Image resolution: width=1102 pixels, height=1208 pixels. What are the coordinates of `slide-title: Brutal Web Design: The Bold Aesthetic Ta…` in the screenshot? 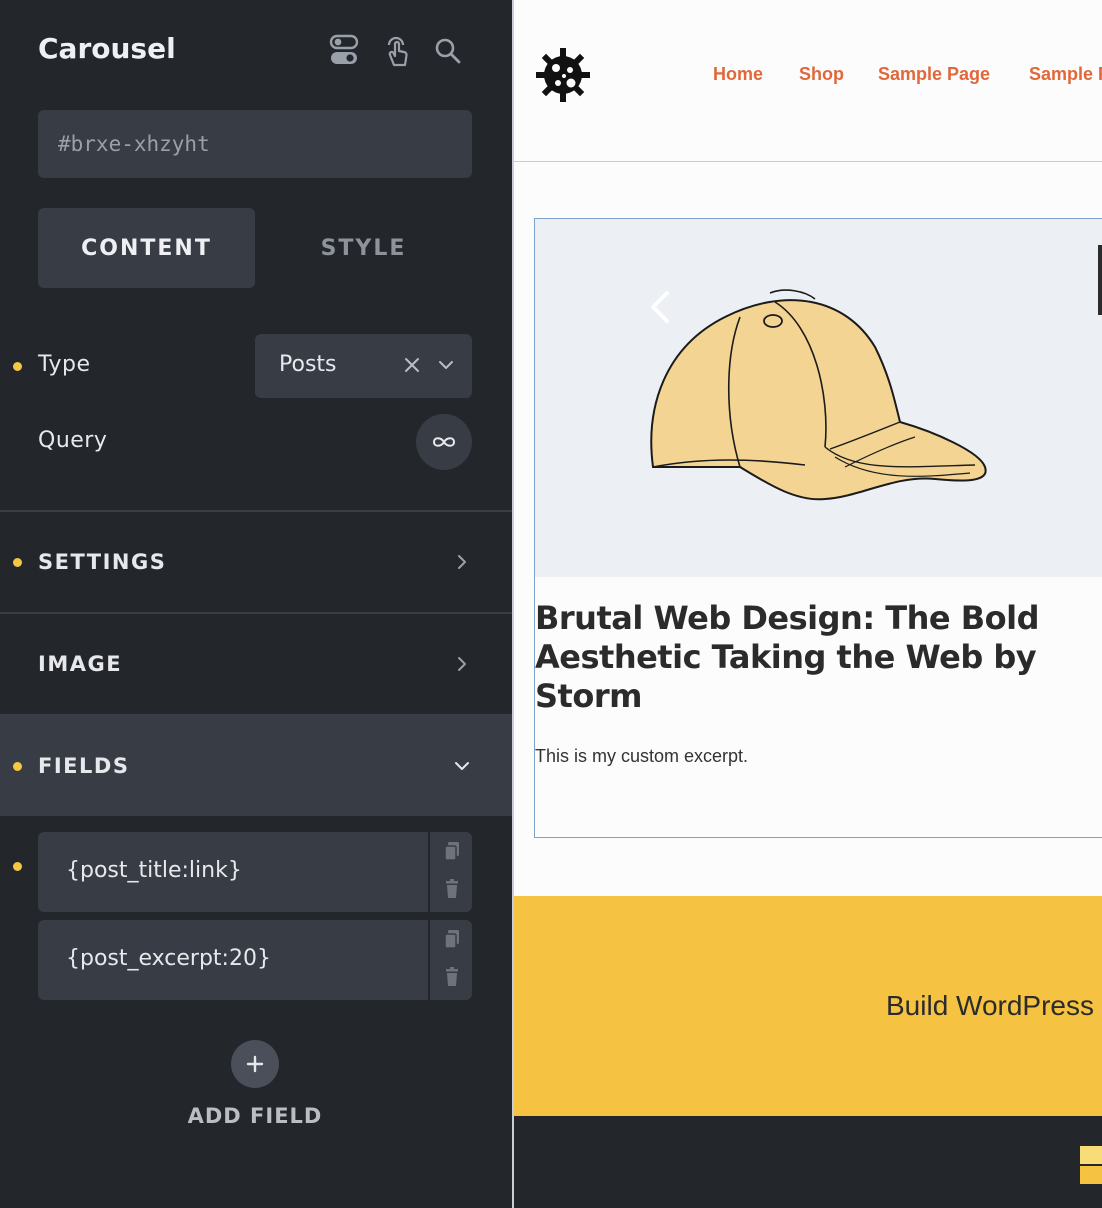 It's located at (815, 657).